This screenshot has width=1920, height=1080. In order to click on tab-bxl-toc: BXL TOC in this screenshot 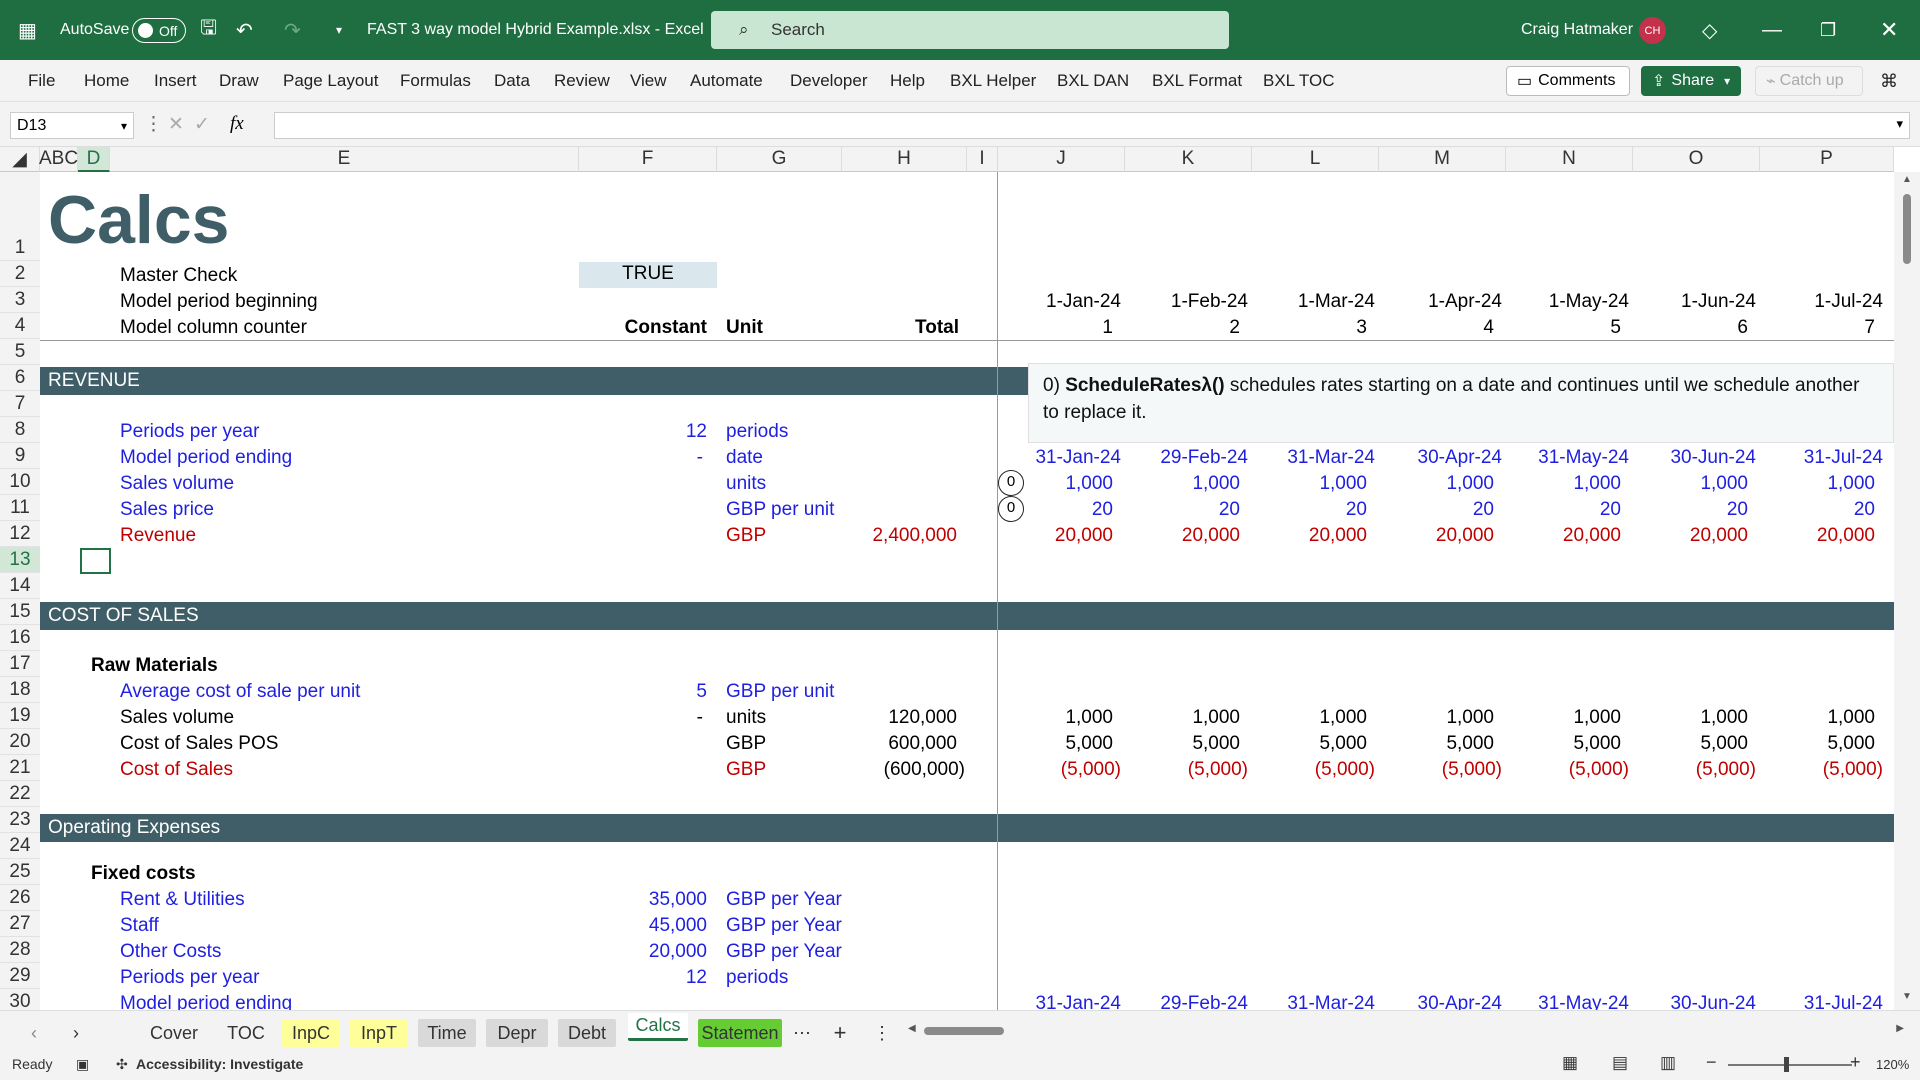, I will do `click(1299, 81)`.